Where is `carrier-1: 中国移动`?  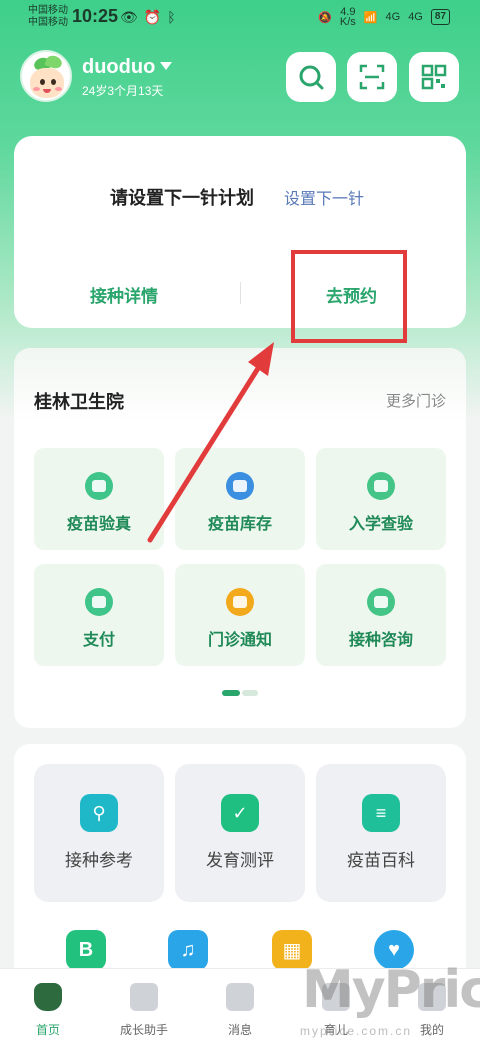 carrier-1: 中国移动 is located at coordinates (48, 10).